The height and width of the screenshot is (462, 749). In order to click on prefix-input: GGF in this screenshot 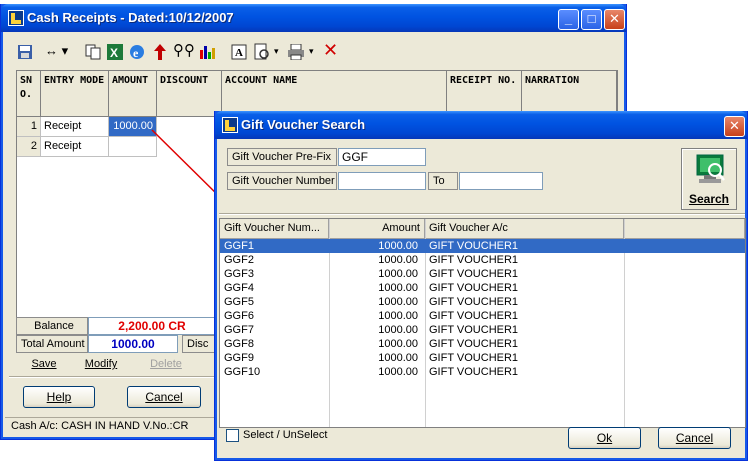, I will do `click(382, 157)`.